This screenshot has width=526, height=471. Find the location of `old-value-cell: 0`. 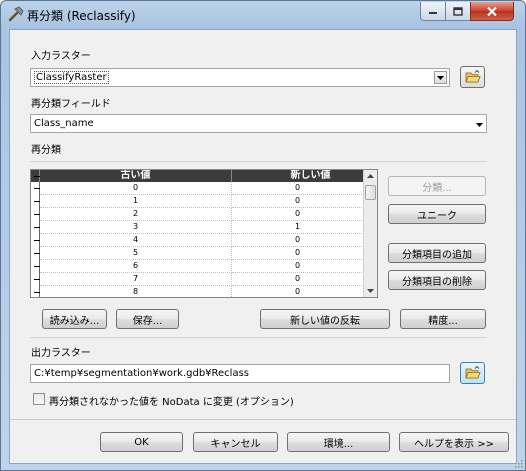

old-value-cell: 0 is located at coordinates (136, 188).